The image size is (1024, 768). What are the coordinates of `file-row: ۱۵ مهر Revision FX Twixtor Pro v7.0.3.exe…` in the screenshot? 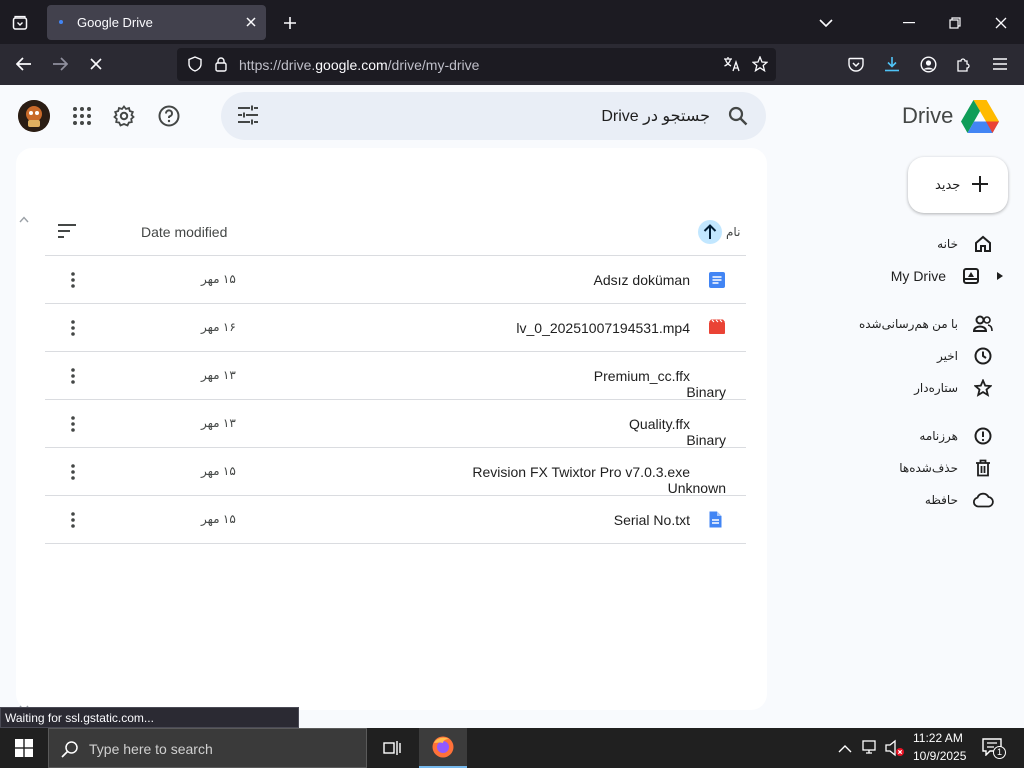 It's located at (395, 472).